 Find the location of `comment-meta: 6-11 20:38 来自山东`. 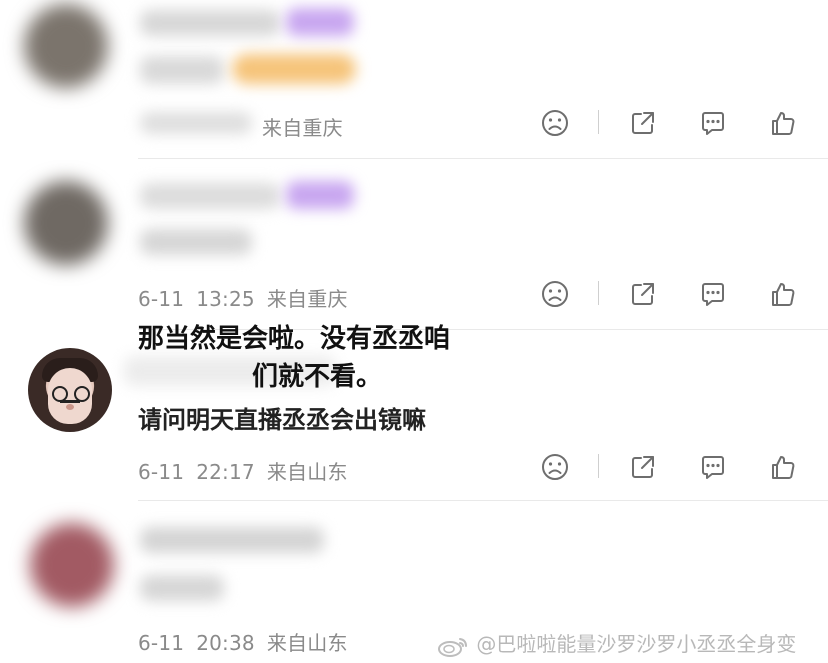

comment-meta: 6-11 20:38 来自山东 is located at coordinates (249, 641).